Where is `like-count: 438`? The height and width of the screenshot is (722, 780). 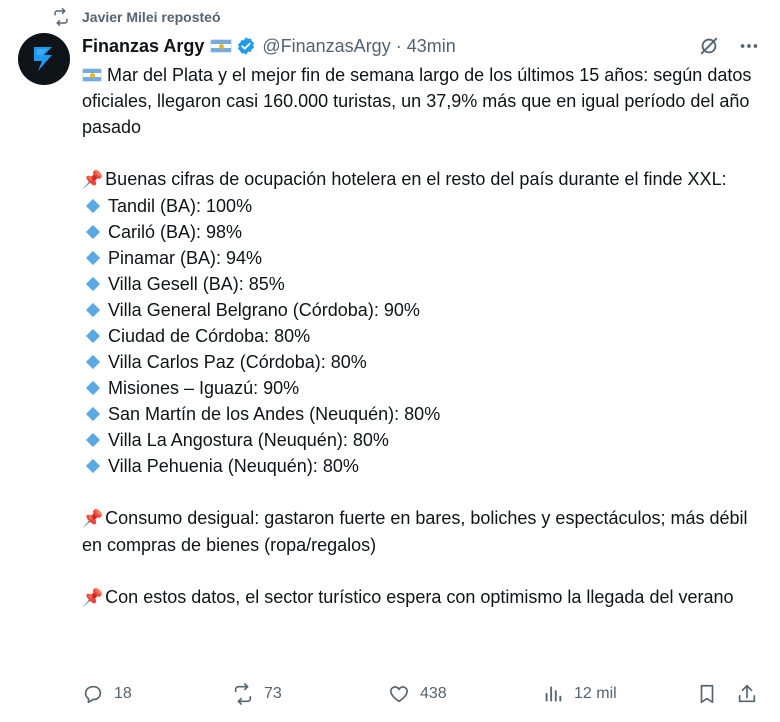 like-count: 438 is located at coordinates (433, 693).